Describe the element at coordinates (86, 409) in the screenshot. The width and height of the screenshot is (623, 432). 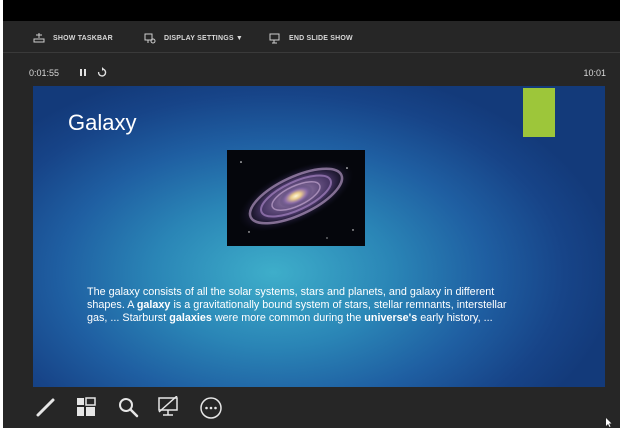
I see `see-all-slides-icon` at that location.